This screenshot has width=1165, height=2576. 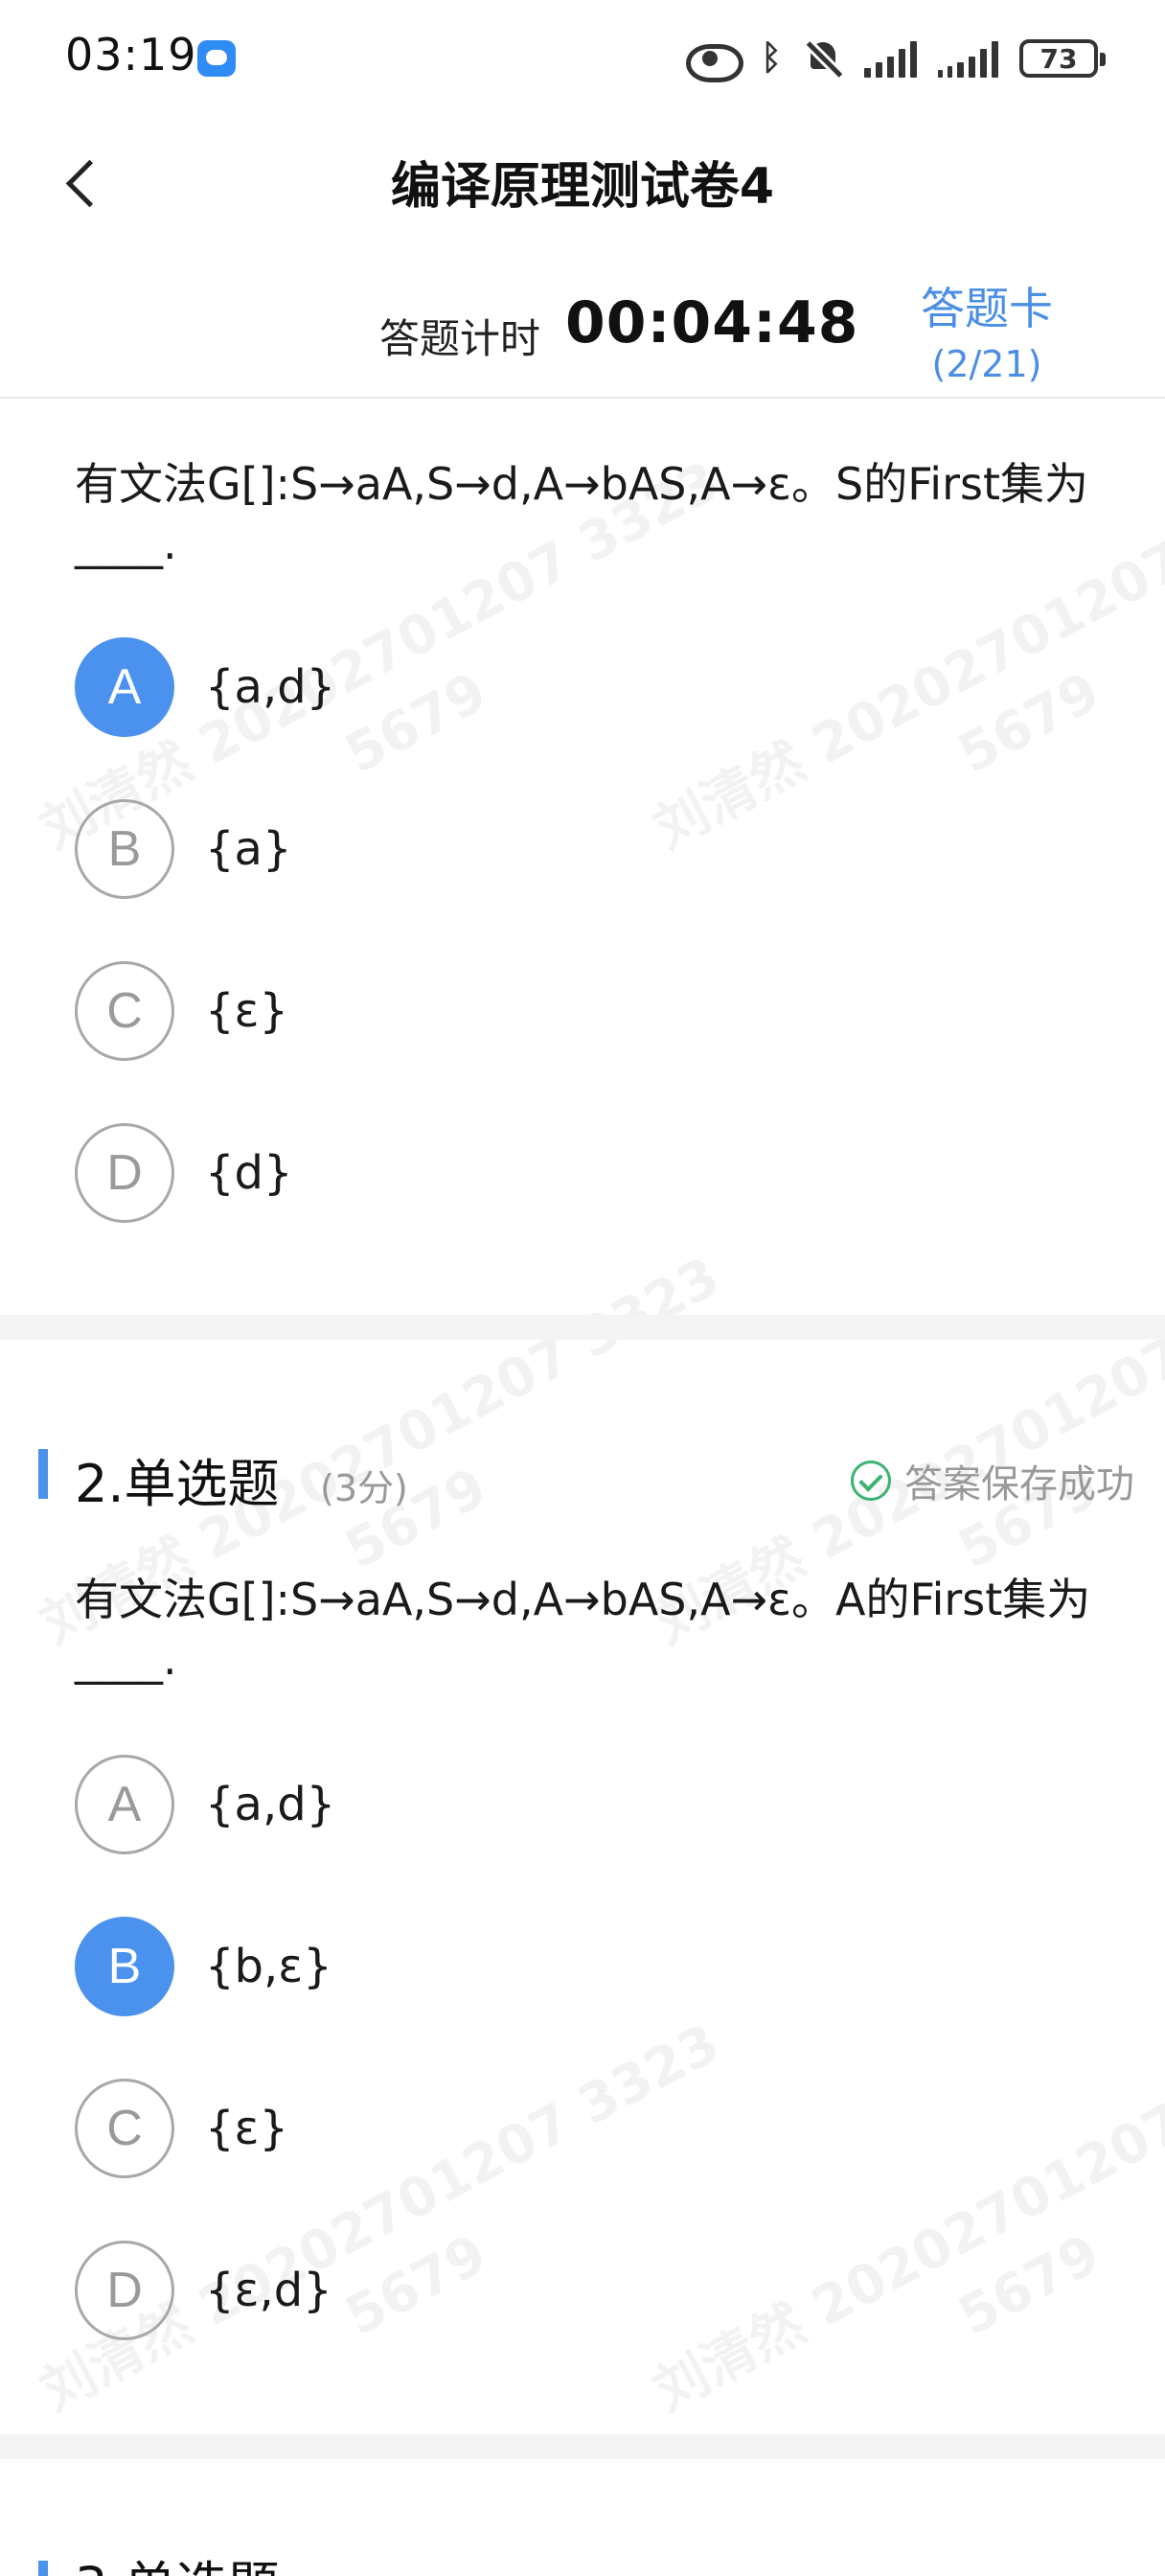 I want to click on divider, so click(x=582, y=398).